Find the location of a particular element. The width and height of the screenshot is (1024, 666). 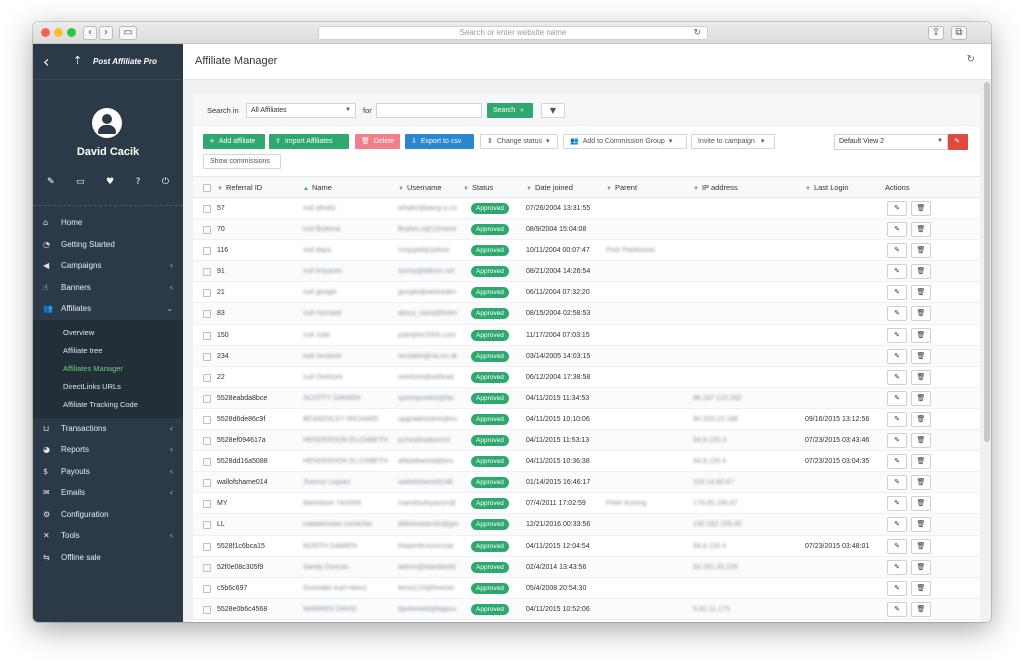

change-status-button: ⇕ Change status ▾ is located at coordinates (519, 141).